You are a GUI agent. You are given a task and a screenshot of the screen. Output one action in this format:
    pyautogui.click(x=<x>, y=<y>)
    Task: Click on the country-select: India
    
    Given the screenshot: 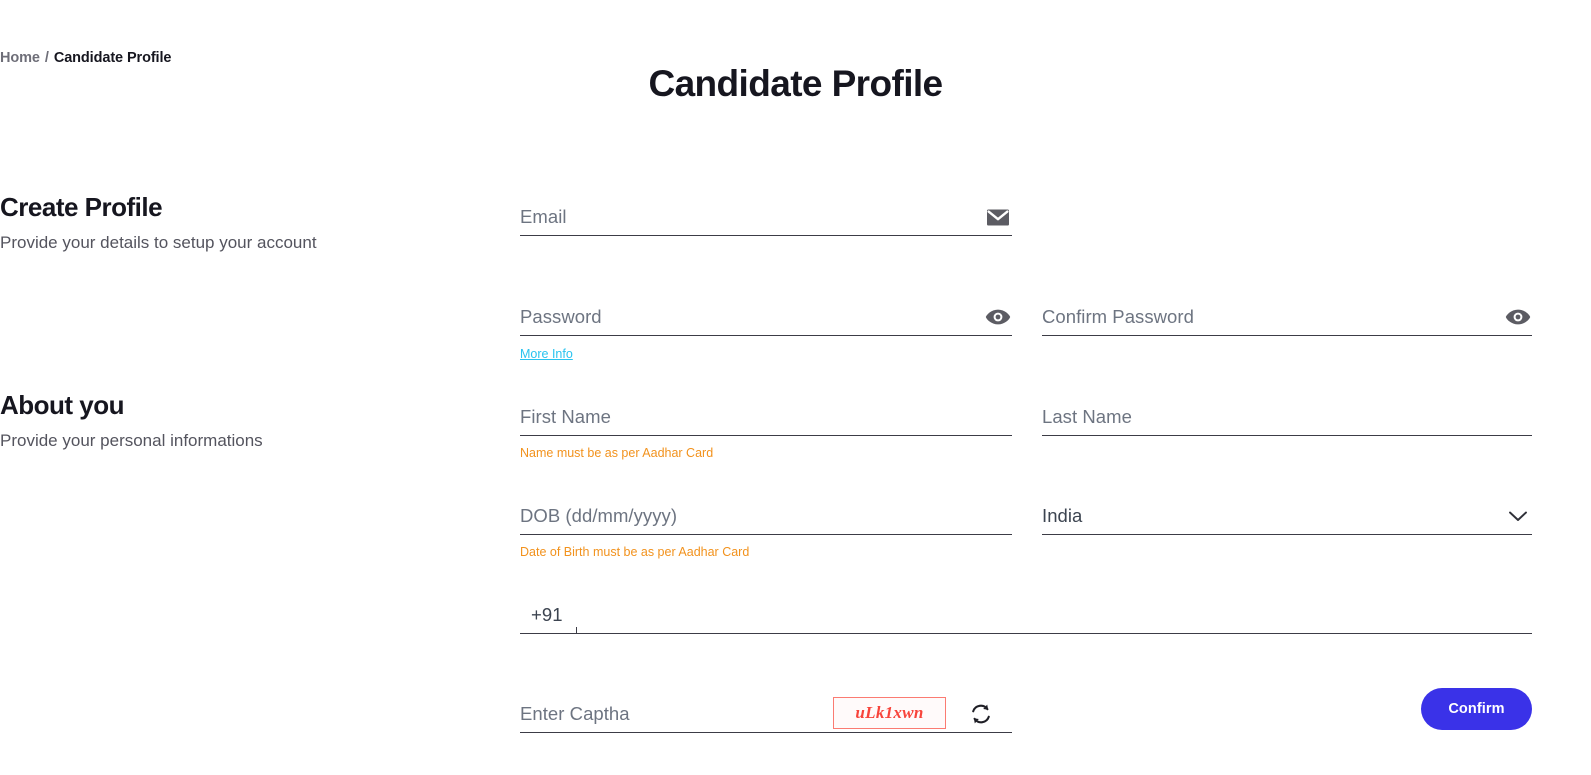 What is the action you would take?
    pyautogui.click(x=1287, y=515)
    